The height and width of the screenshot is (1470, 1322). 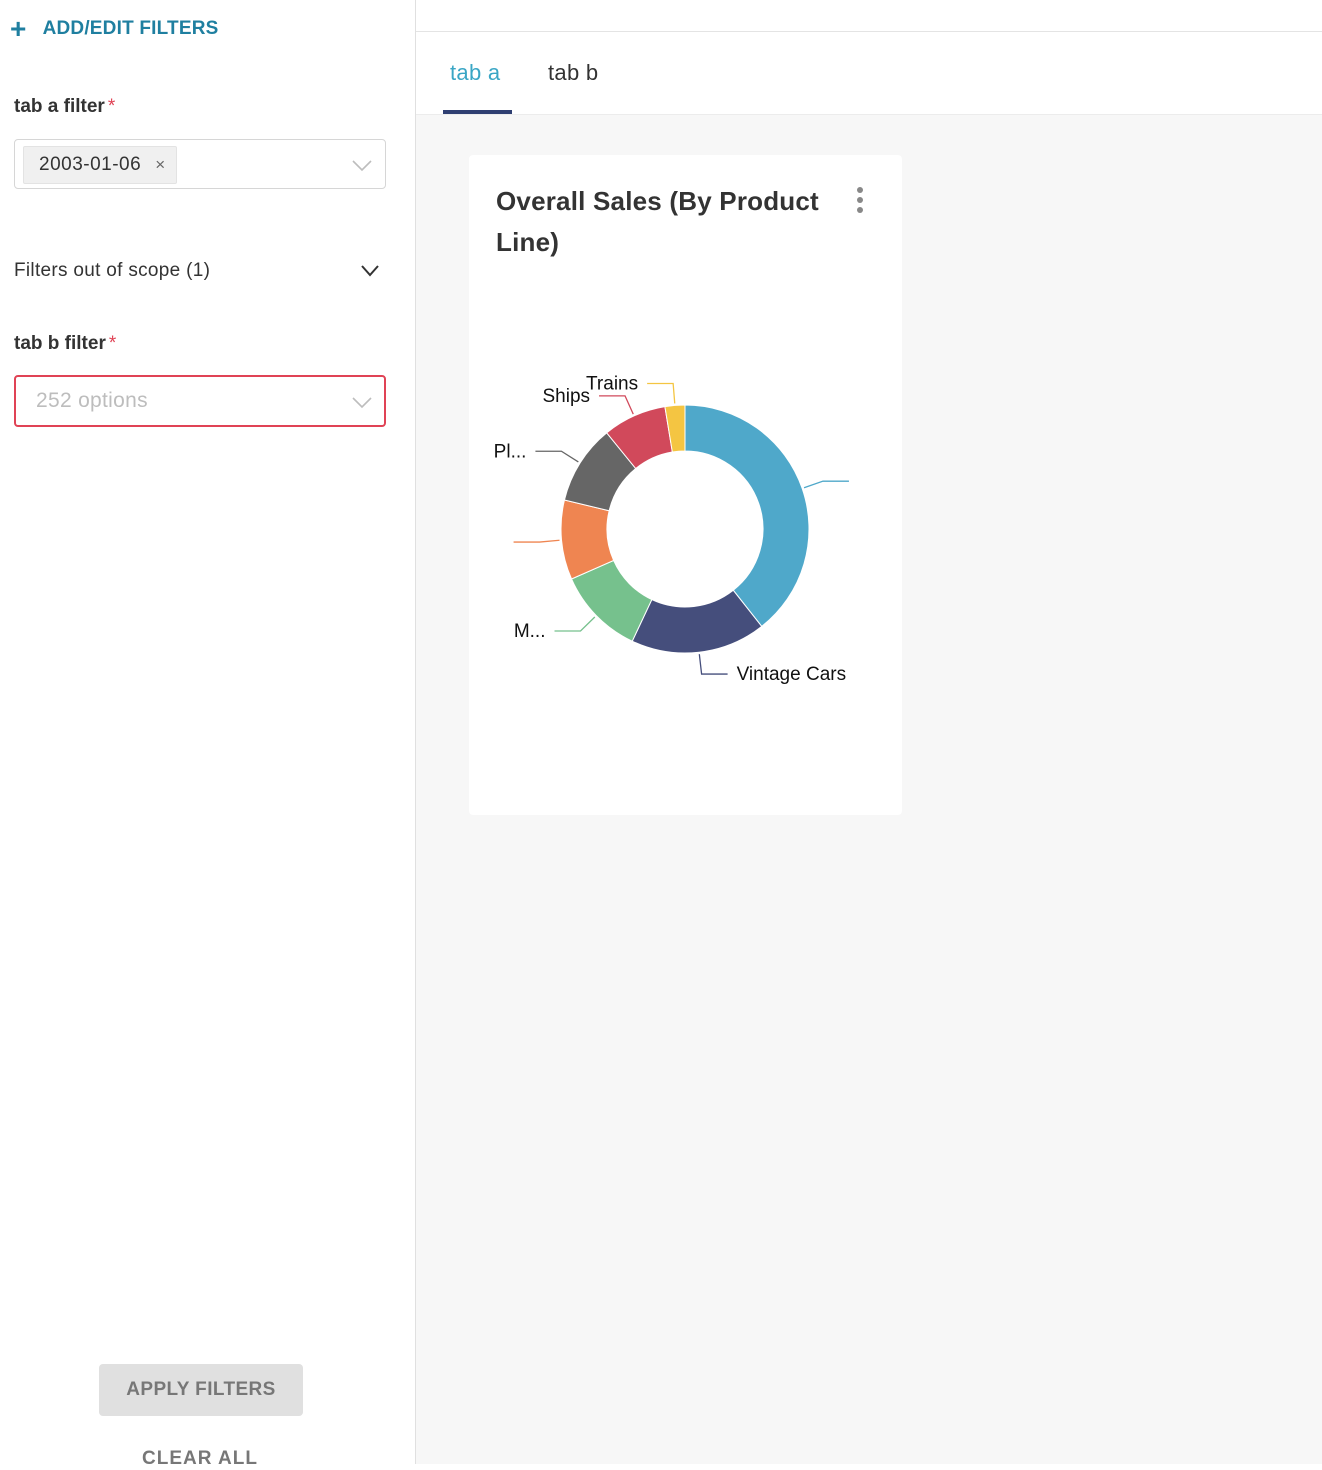 What do you see at coordinates (90, 164) in the screenshot?
I see `selected-value-text: 2003-01-06` at bounding box center [90, 164].